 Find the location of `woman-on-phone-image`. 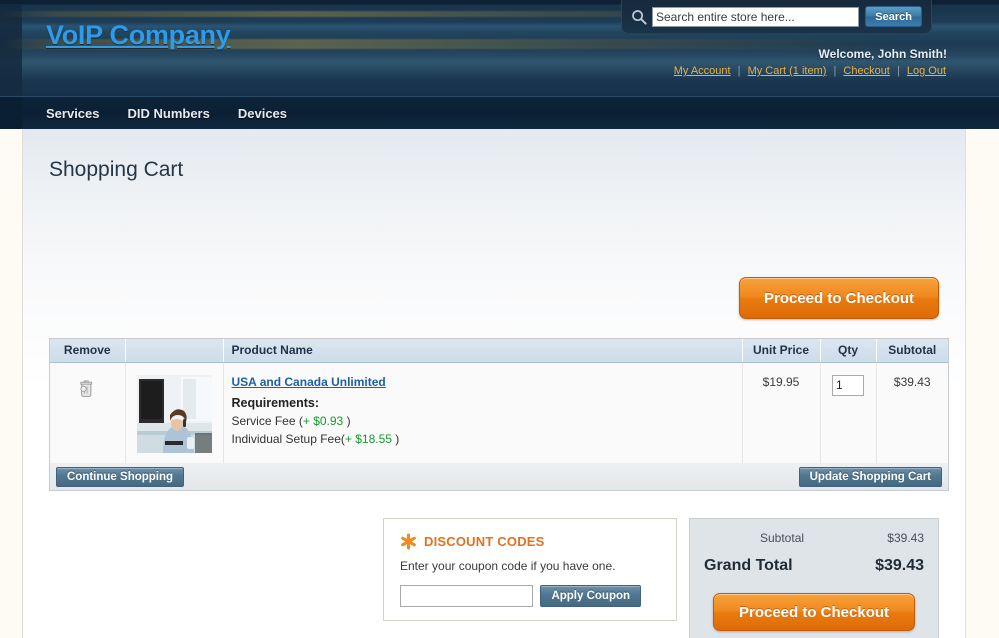

woman-on-phone-image is located at coordinates (174, 413).